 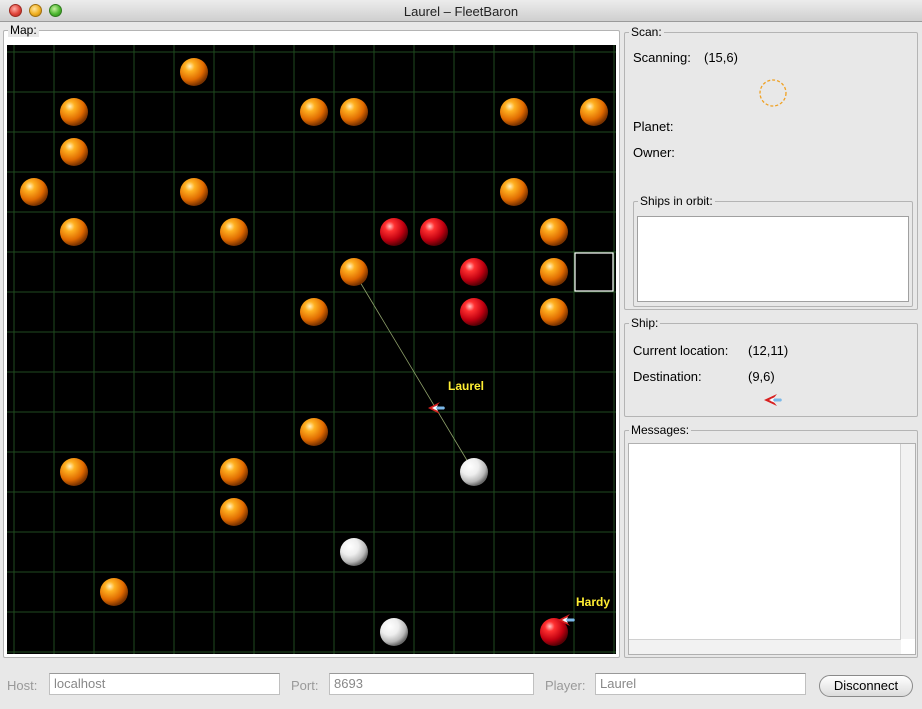 What do you see at coordinates (681, 350) in the screenshot?
I see `current-location-label: Current location:` at bounding box center [681, 350].